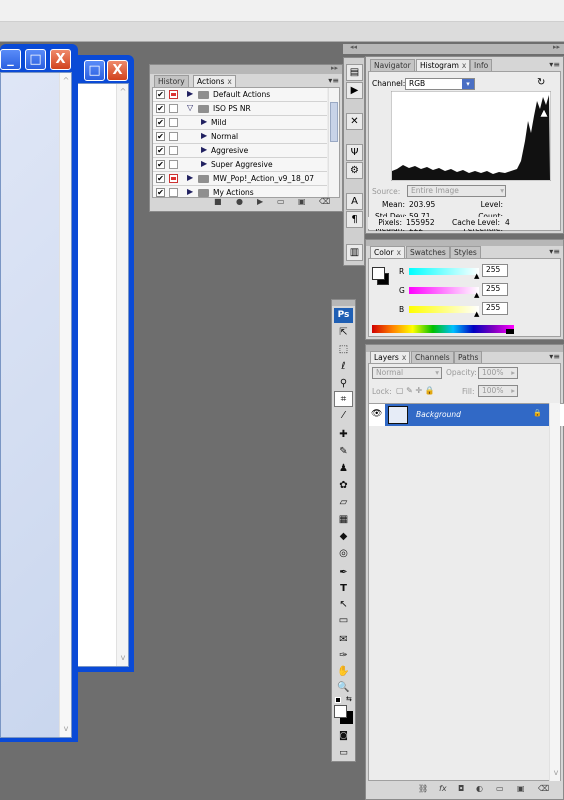 This screenshot has height=800, width=564. Describe the element at coordinates (495, 308) in the screenshot. I see `blue-value-input: 255` at that location.